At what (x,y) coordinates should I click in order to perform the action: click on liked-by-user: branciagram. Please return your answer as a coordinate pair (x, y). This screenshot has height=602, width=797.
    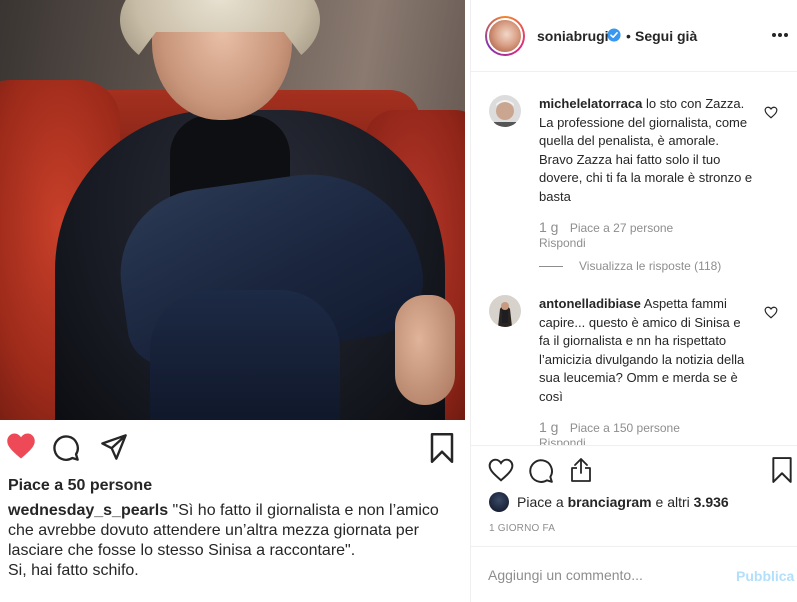
    Looking at the image, I should click on (610, 502).